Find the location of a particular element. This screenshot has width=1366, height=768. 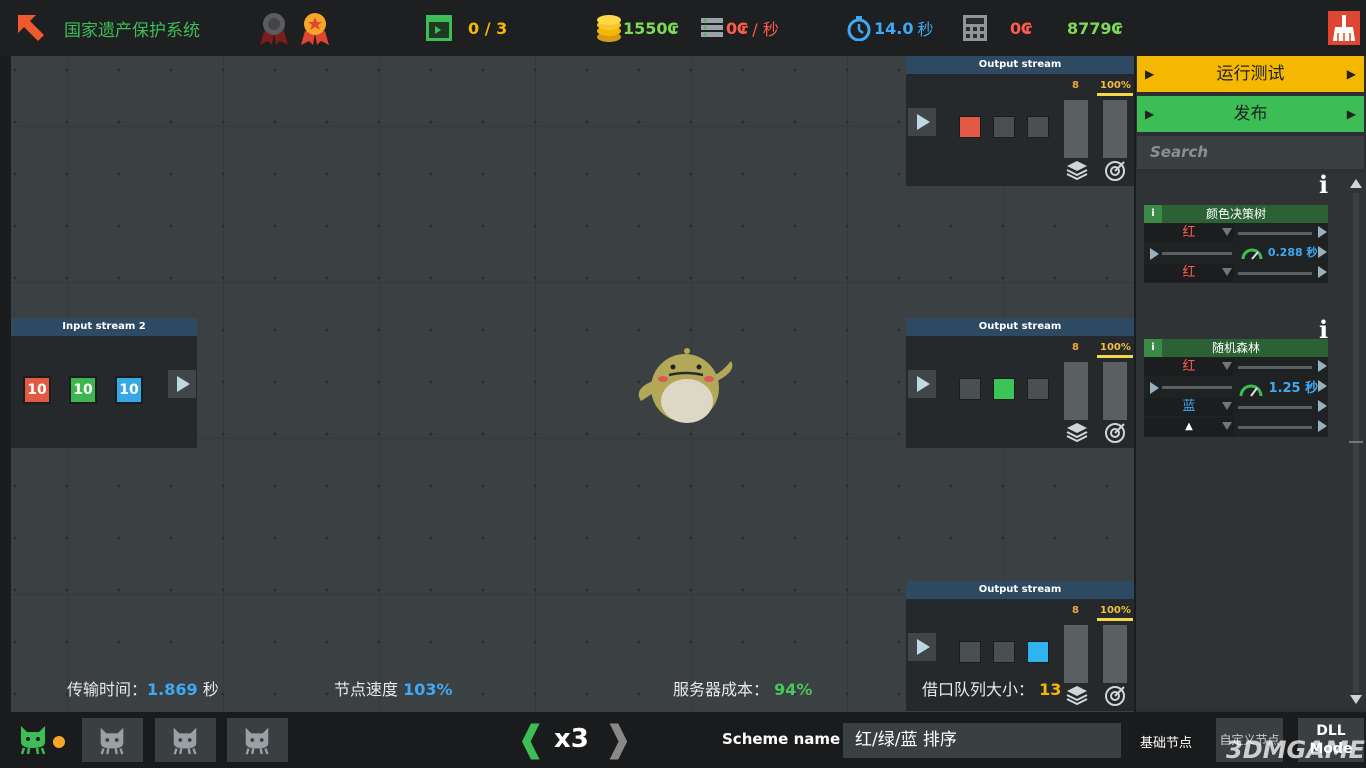

input-output-port is located at coordinates (182, 384).